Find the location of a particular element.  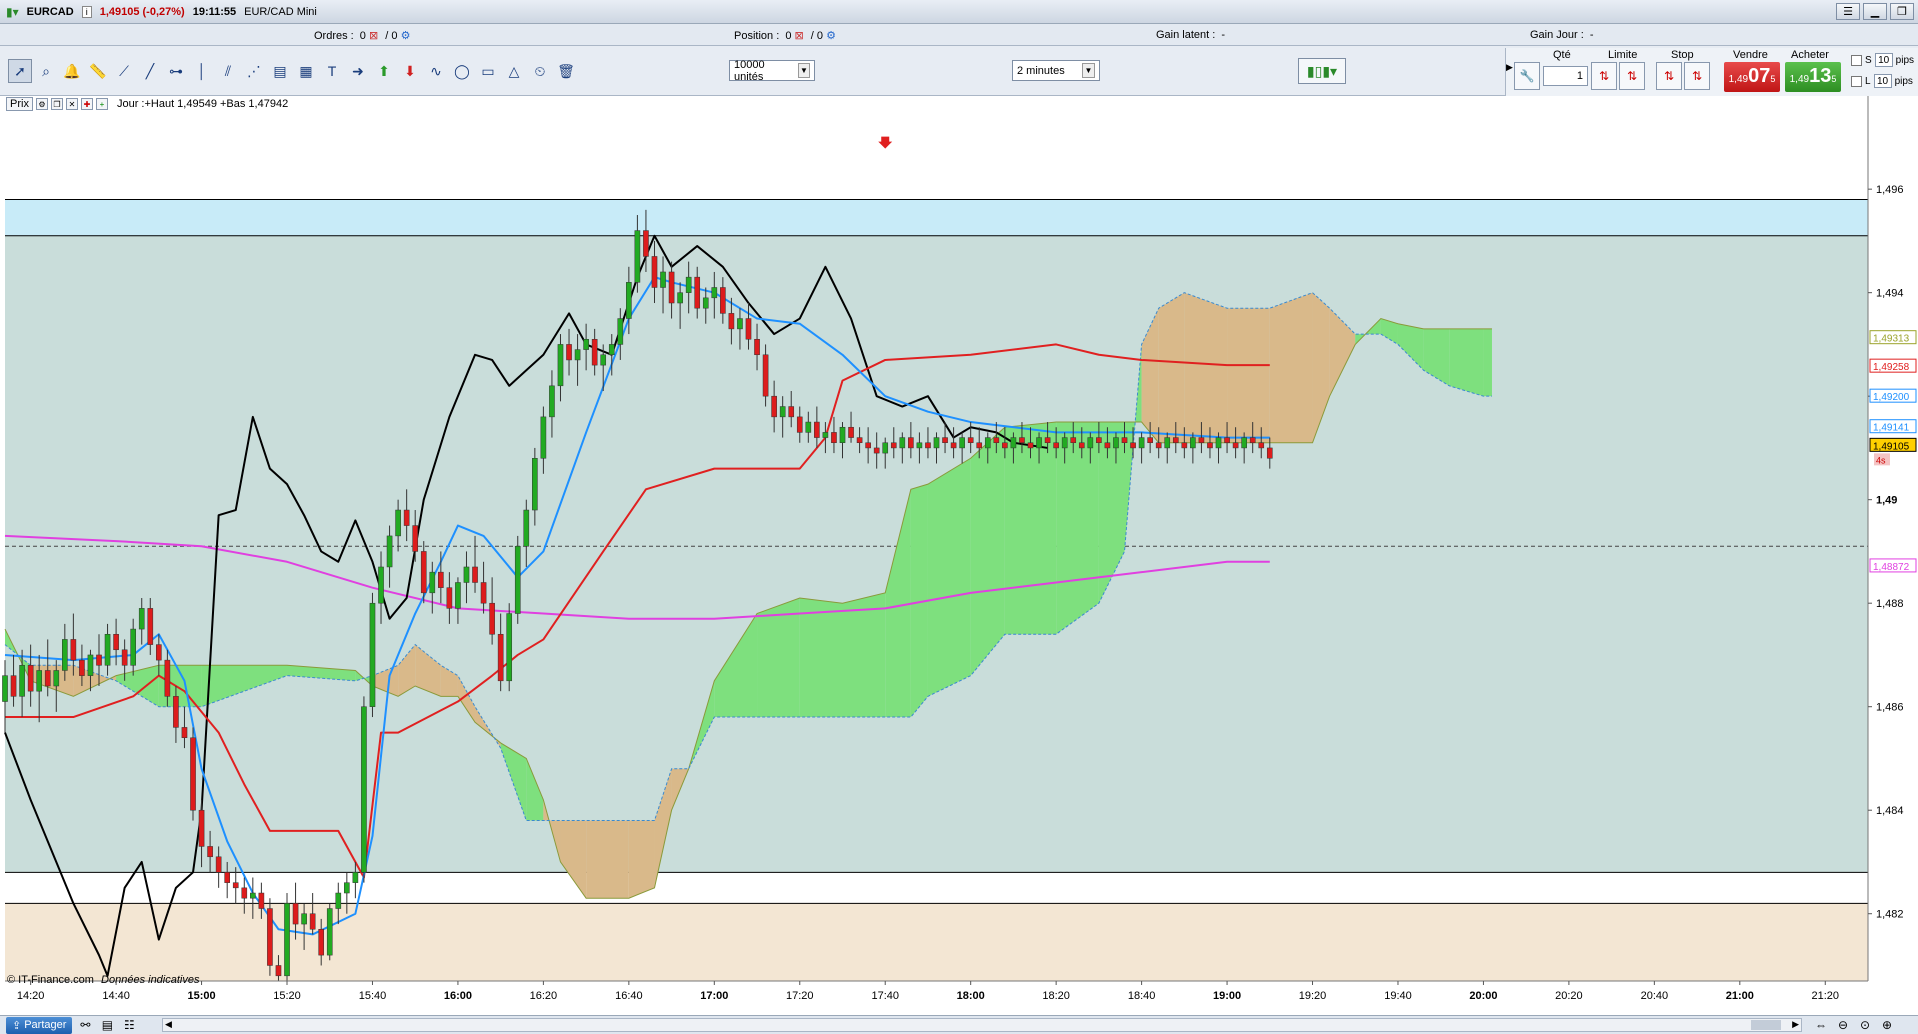

curve-icon: ∿ is located at coordinates (436, 71).